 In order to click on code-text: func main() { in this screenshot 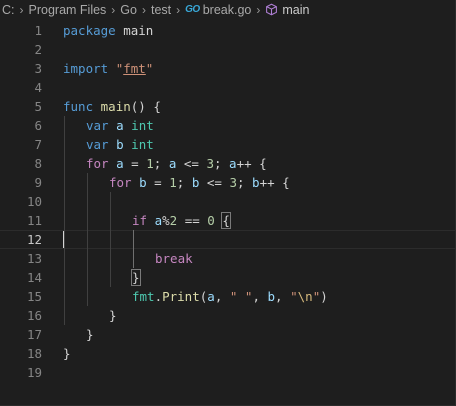, I will do `click(112, 106)`.